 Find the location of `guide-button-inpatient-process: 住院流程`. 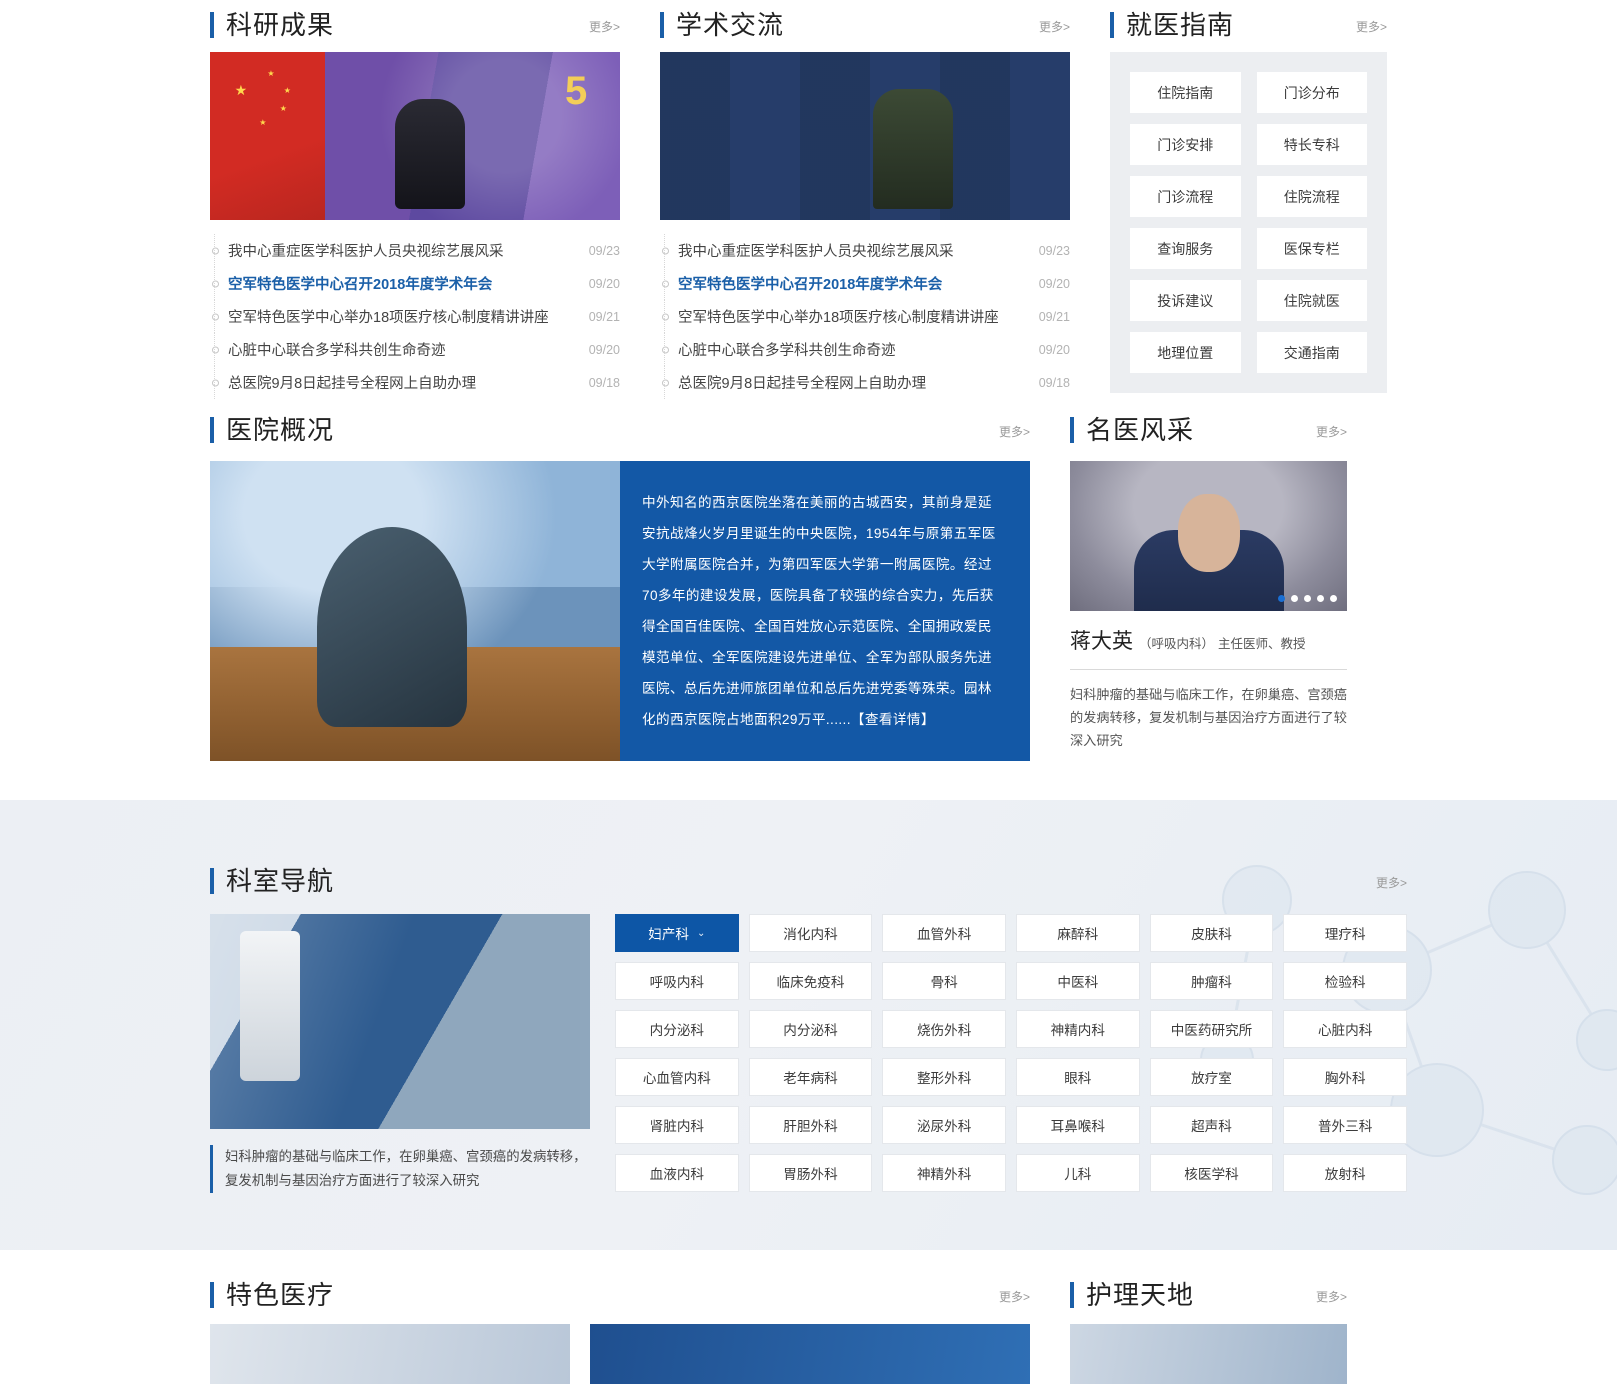

guide-button-inpatient-process: 住院流程 is located at coordinates (1311, 196).